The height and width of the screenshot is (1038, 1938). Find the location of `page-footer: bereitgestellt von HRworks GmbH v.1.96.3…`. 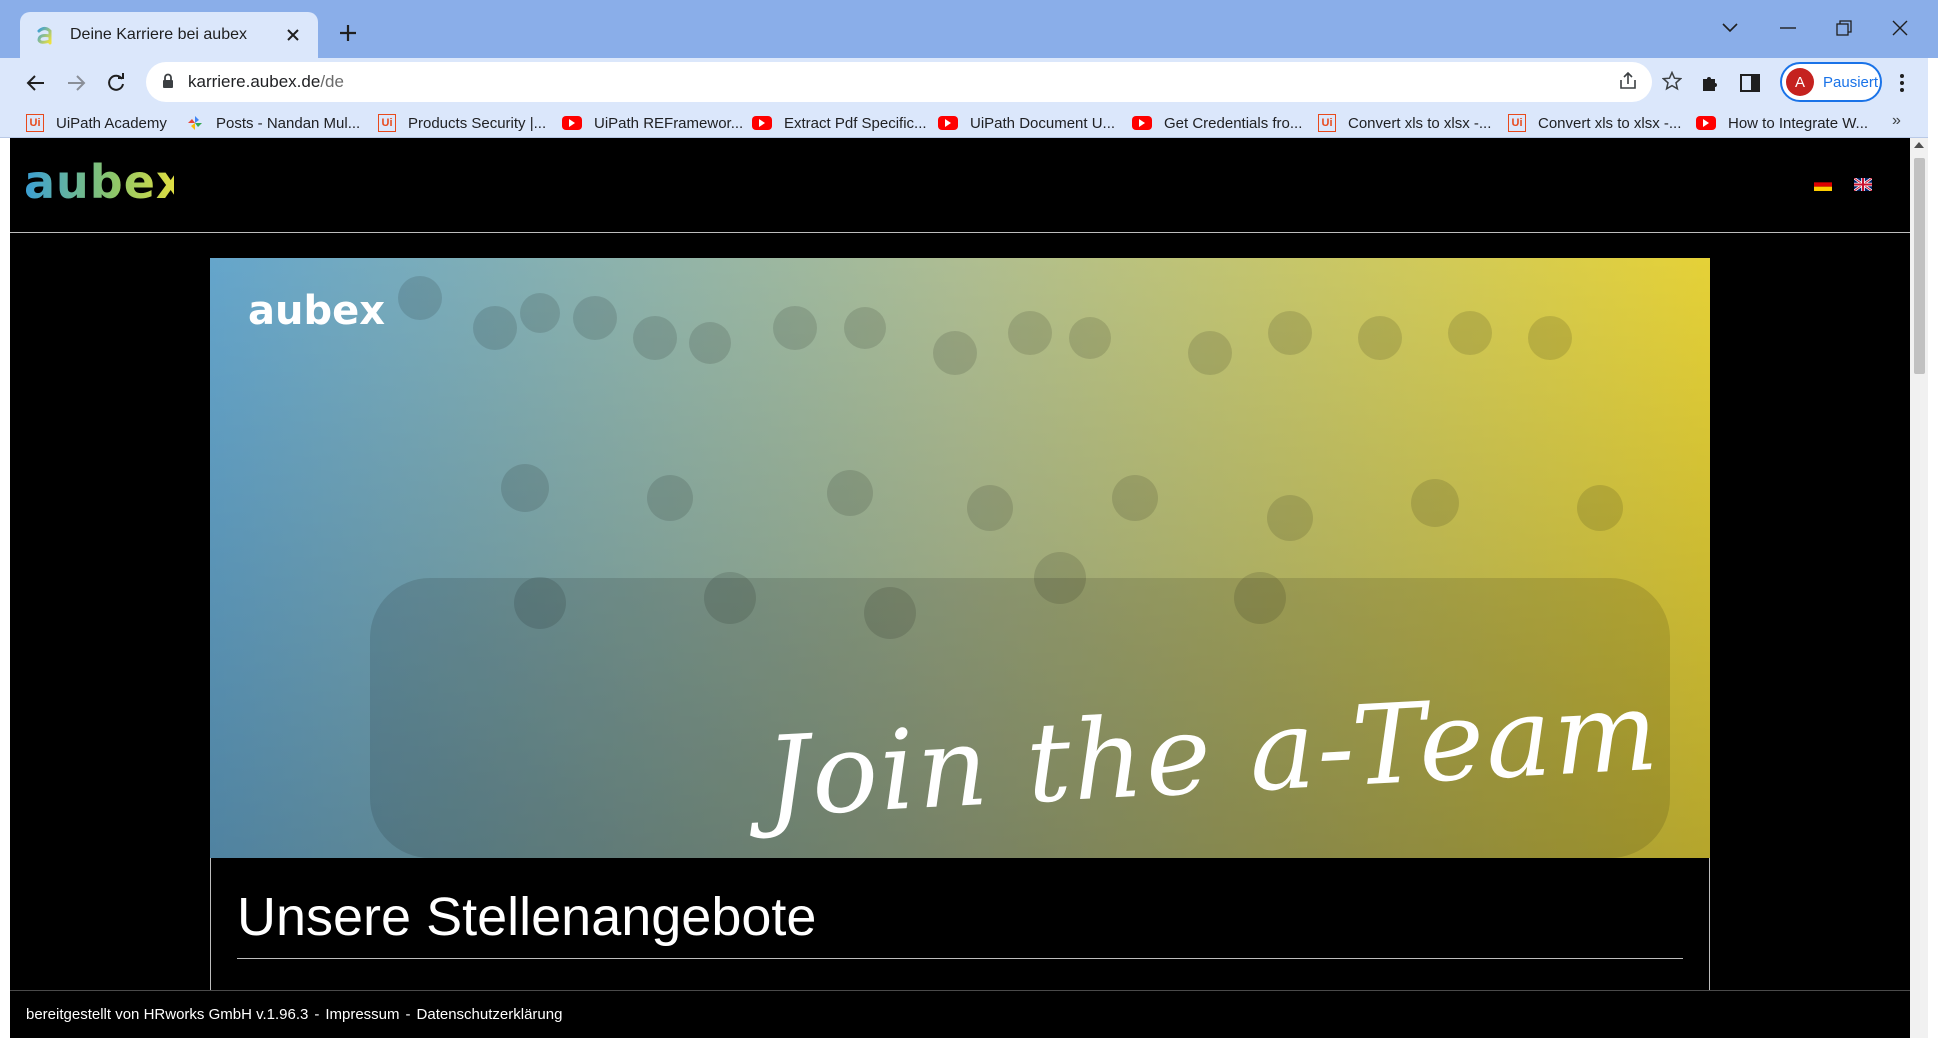

page-footer: bereitgestellt von HRworks GmbH v.1.96.3… is located at coordinates (960, 1014).